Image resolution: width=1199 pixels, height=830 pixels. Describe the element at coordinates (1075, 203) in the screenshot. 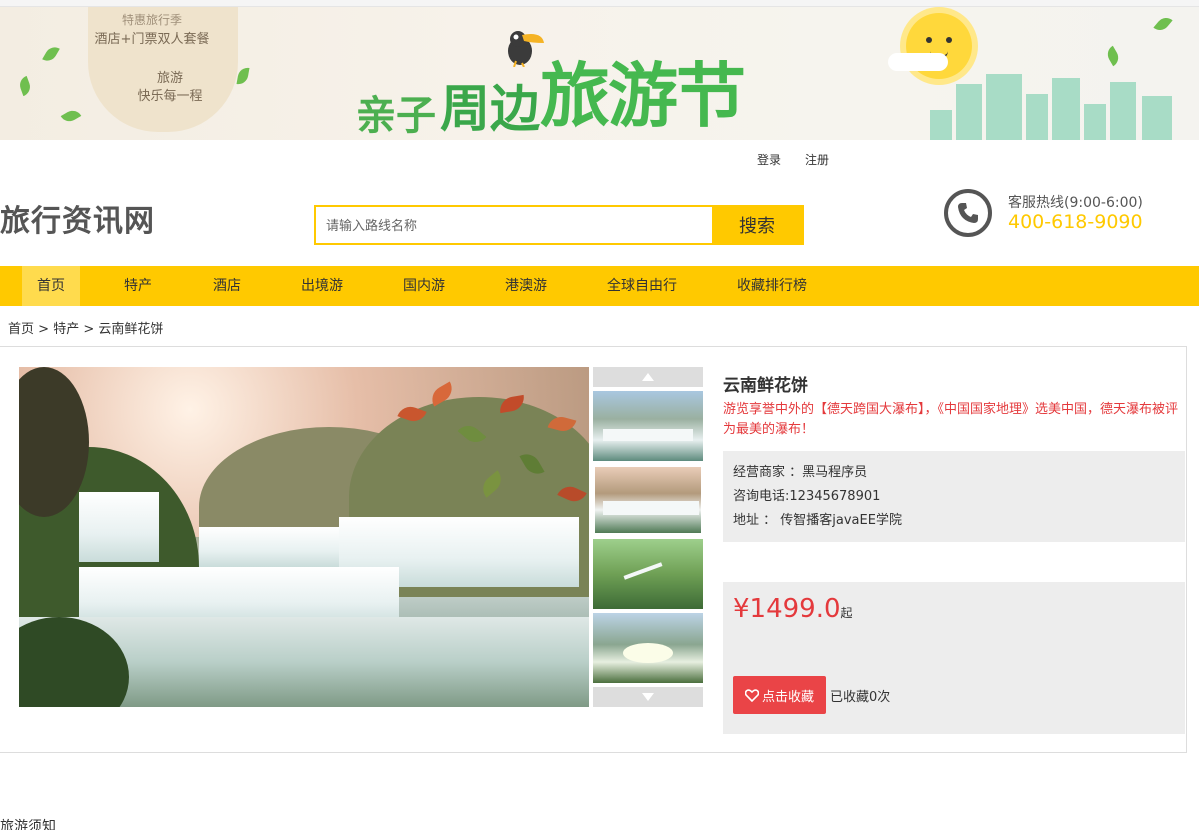

I see `hotline-label: 客服热线(9:00-6:00)` at that location.